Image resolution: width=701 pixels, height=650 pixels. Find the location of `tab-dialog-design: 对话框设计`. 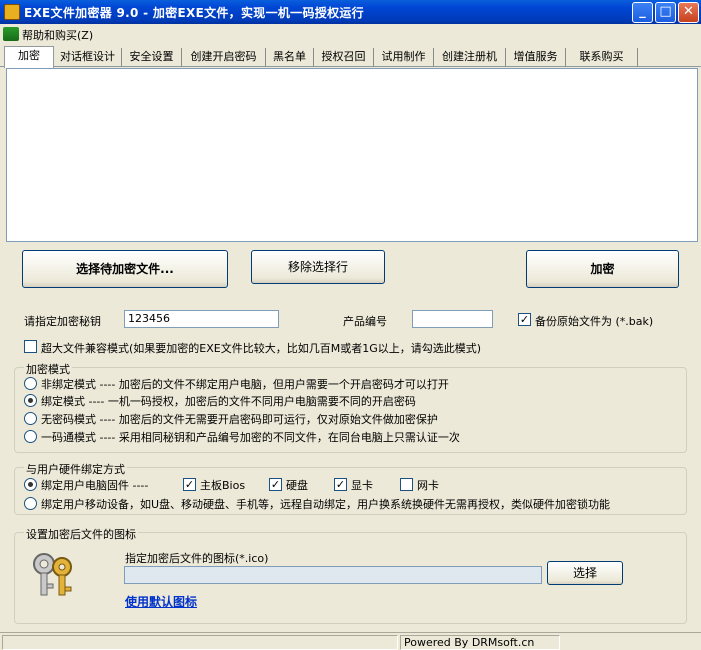

tab-dialog-design: 对话框设计 is located at coordinates (88, 57).